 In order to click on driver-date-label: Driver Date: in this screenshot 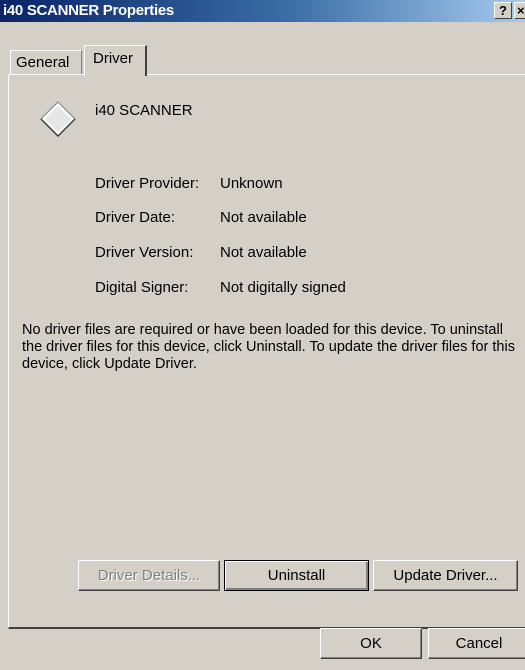, I will do `click(135, 217)`.